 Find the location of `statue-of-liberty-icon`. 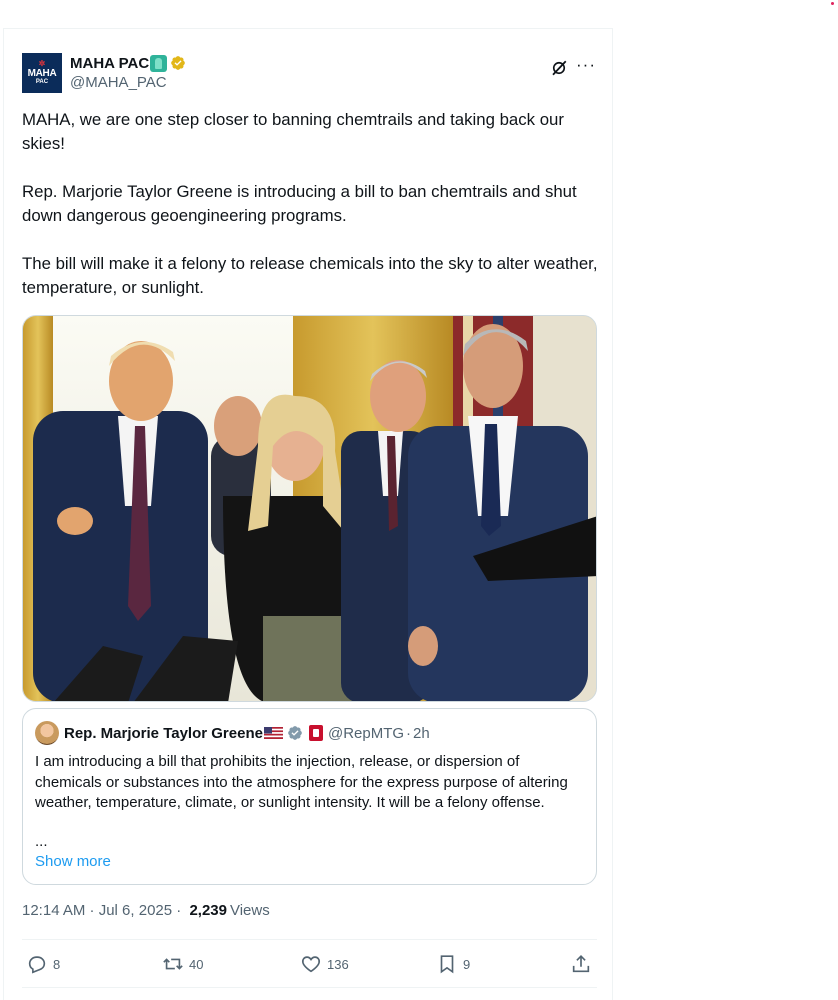

statue-of-liberty-icon is located at coordinates (159, 63).